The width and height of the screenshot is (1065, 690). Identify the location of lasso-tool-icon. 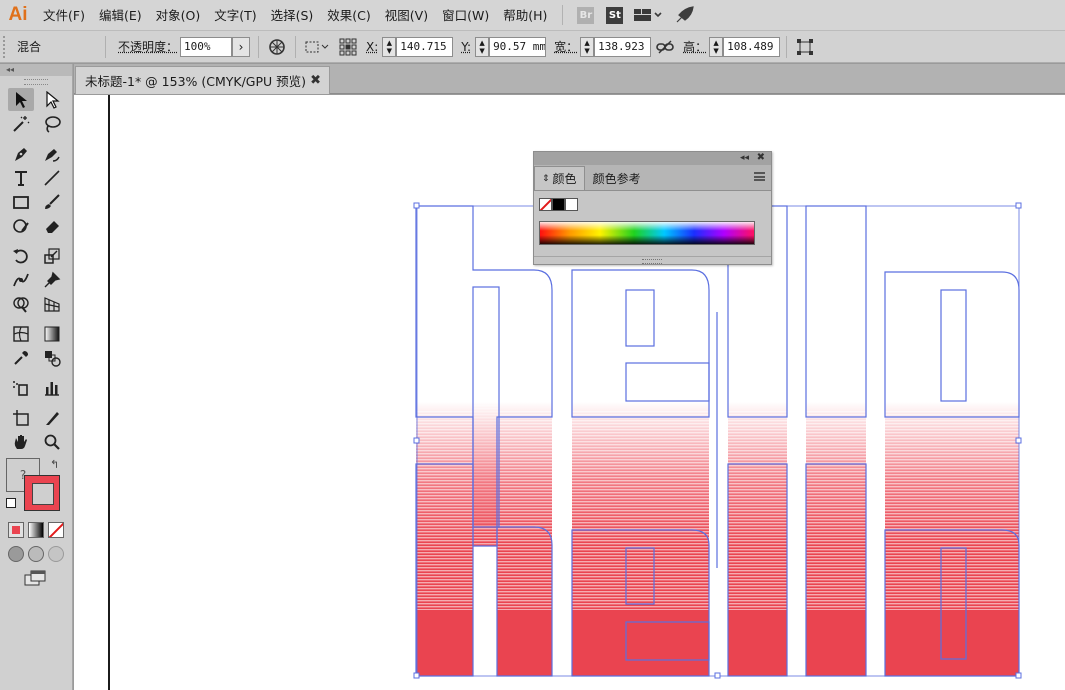
(52, 123).